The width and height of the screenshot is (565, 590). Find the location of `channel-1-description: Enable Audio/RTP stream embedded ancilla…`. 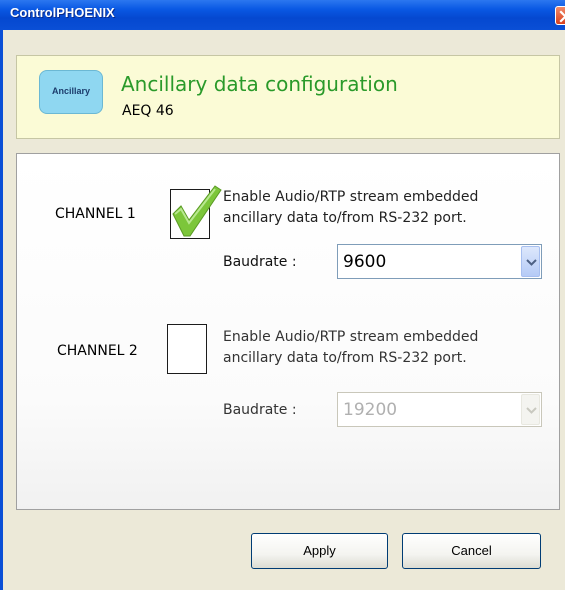

channel-1-description: Enable Audio/RTP stream embedded ancilla… is located at coordinates (350, 208).